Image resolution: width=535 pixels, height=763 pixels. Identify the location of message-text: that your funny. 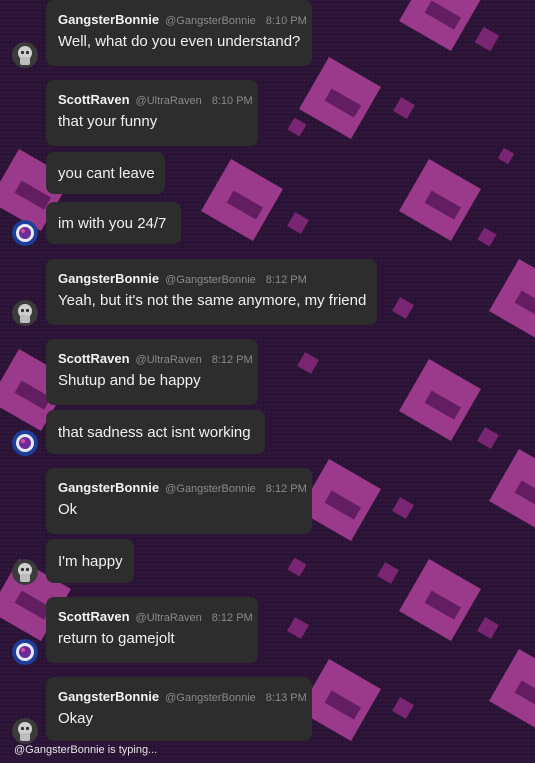
(108, 121).